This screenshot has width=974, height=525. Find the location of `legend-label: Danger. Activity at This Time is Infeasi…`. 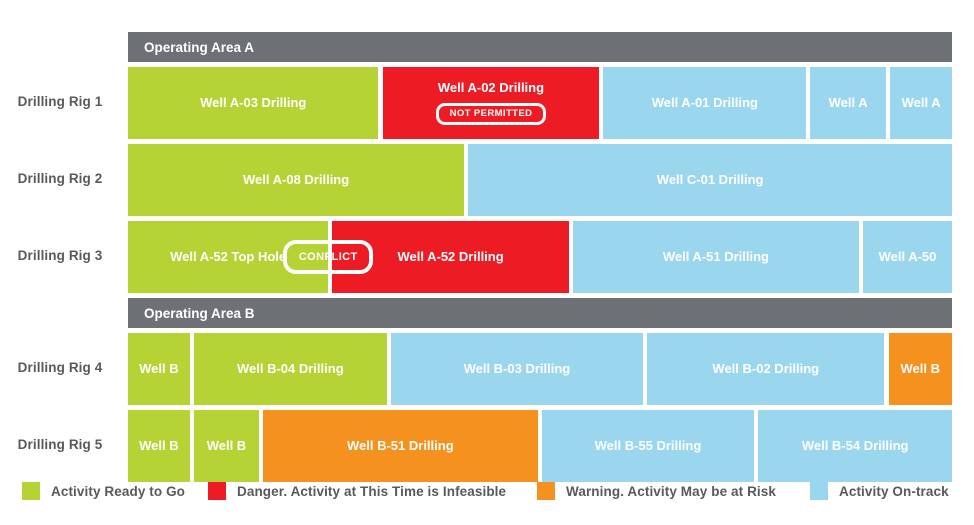

legend-label: Danger. Activity at This Time is Infeasi… is located at coordinates (372, 491).